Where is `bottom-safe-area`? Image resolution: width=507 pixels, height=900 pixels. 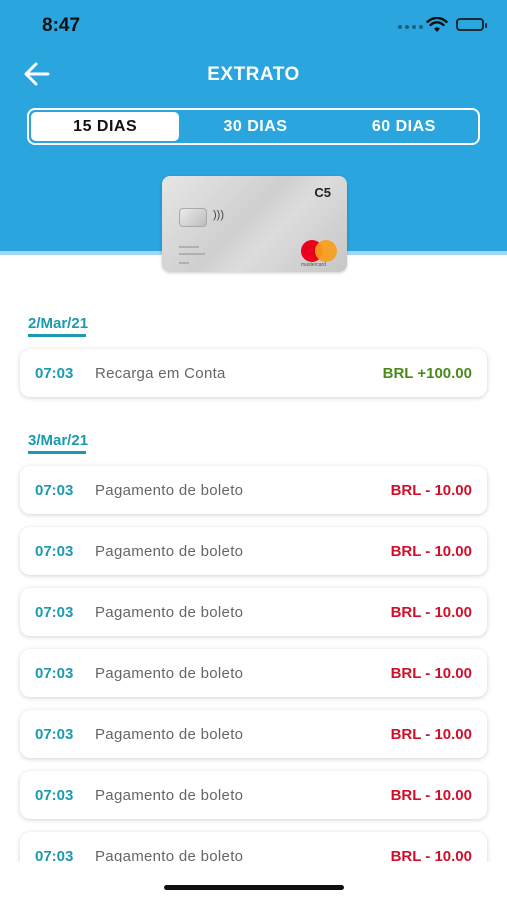
bottom-safe-area is located at coordinates (253, 881).